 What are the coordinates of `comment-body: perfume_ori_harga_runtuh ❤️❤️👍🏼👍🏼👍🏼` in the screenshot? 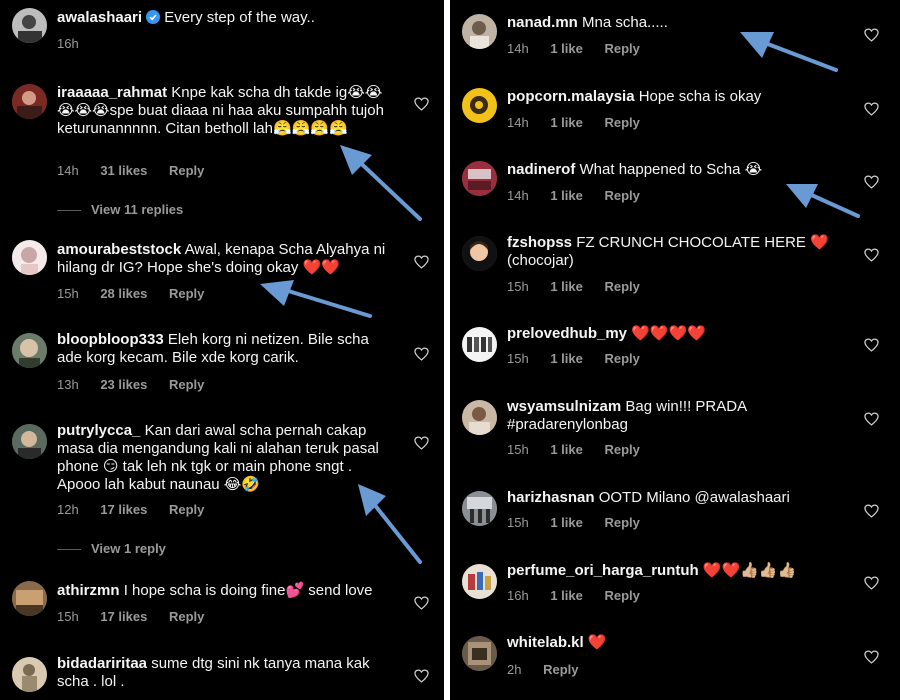 It's located at (682, 571).